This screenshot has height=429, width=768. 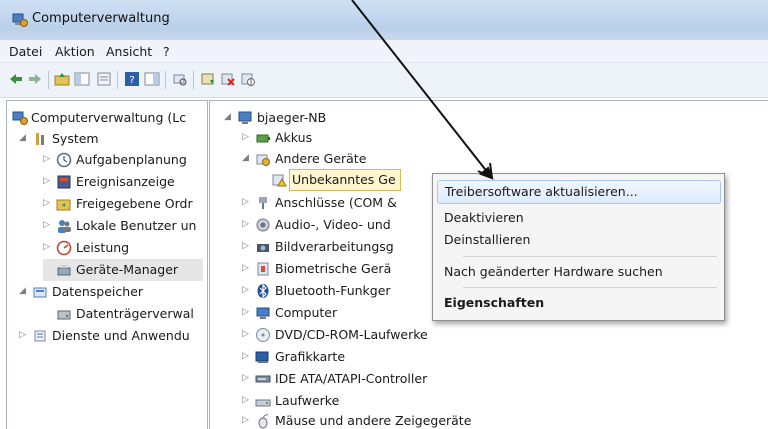 I want to click on device-label: Unbekanntes Ge, so click(x=345, y=180).